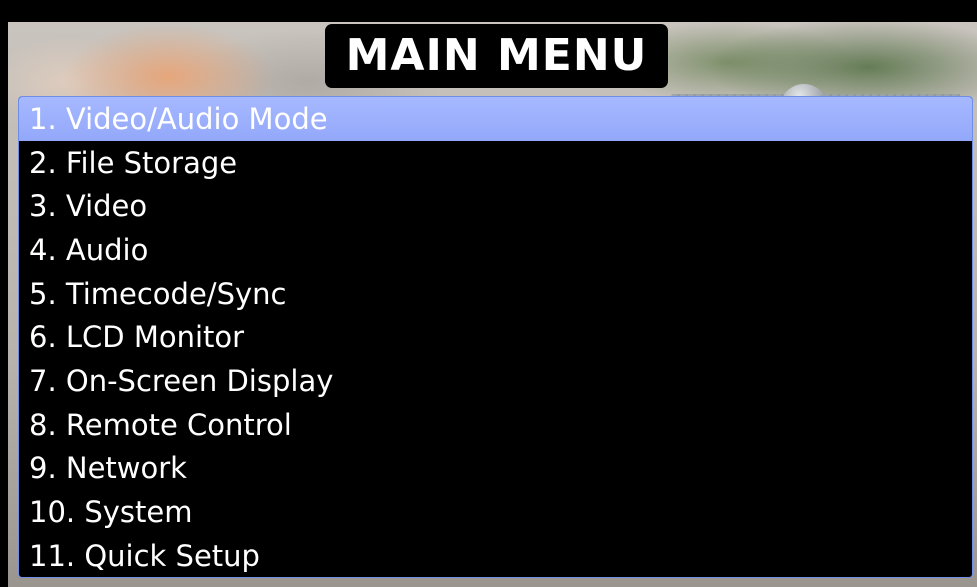  What do you see at coordinates (111, 512) in the screenshot?
I see `menu-item-label: 10. System` at bounding box center [111, 512].